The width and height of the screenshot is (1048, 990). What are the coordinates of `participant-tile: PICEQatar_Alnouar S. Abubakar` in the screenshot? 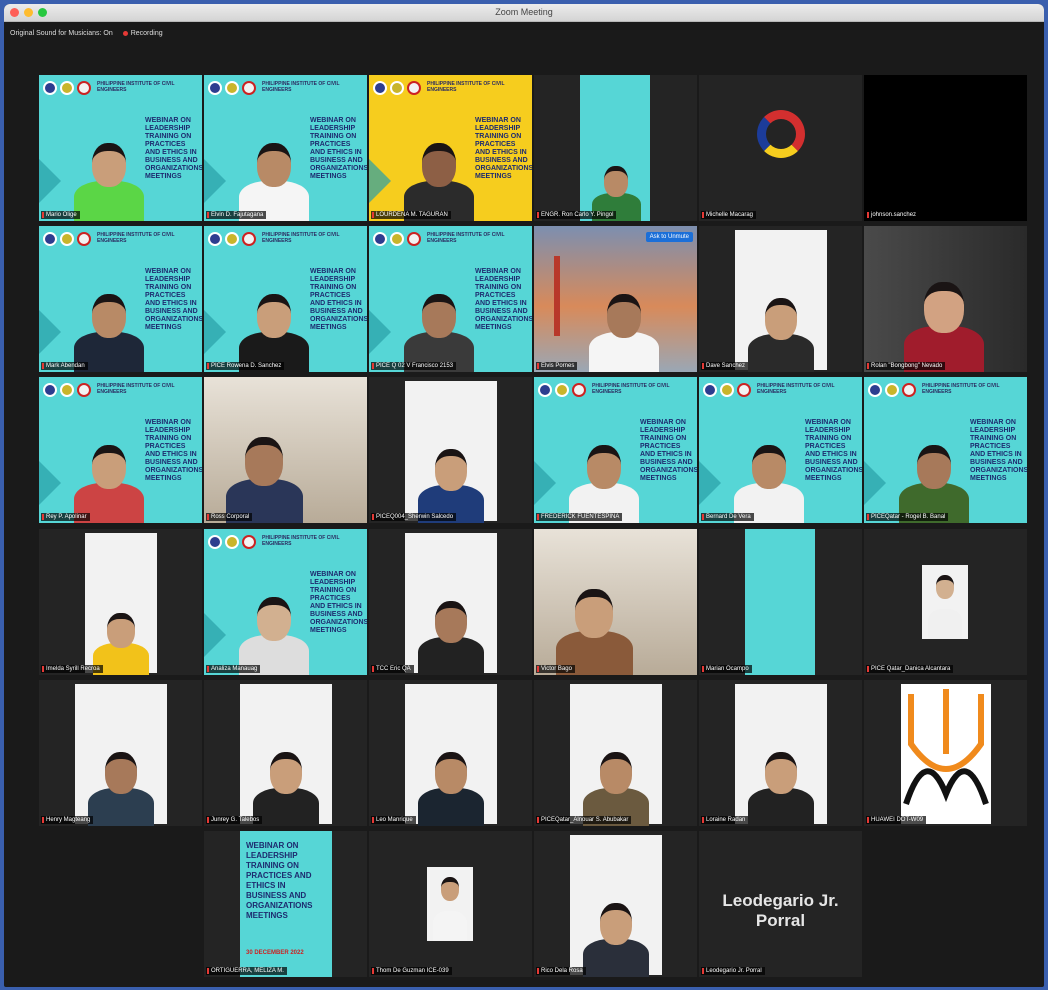 It's located at (615, 753).